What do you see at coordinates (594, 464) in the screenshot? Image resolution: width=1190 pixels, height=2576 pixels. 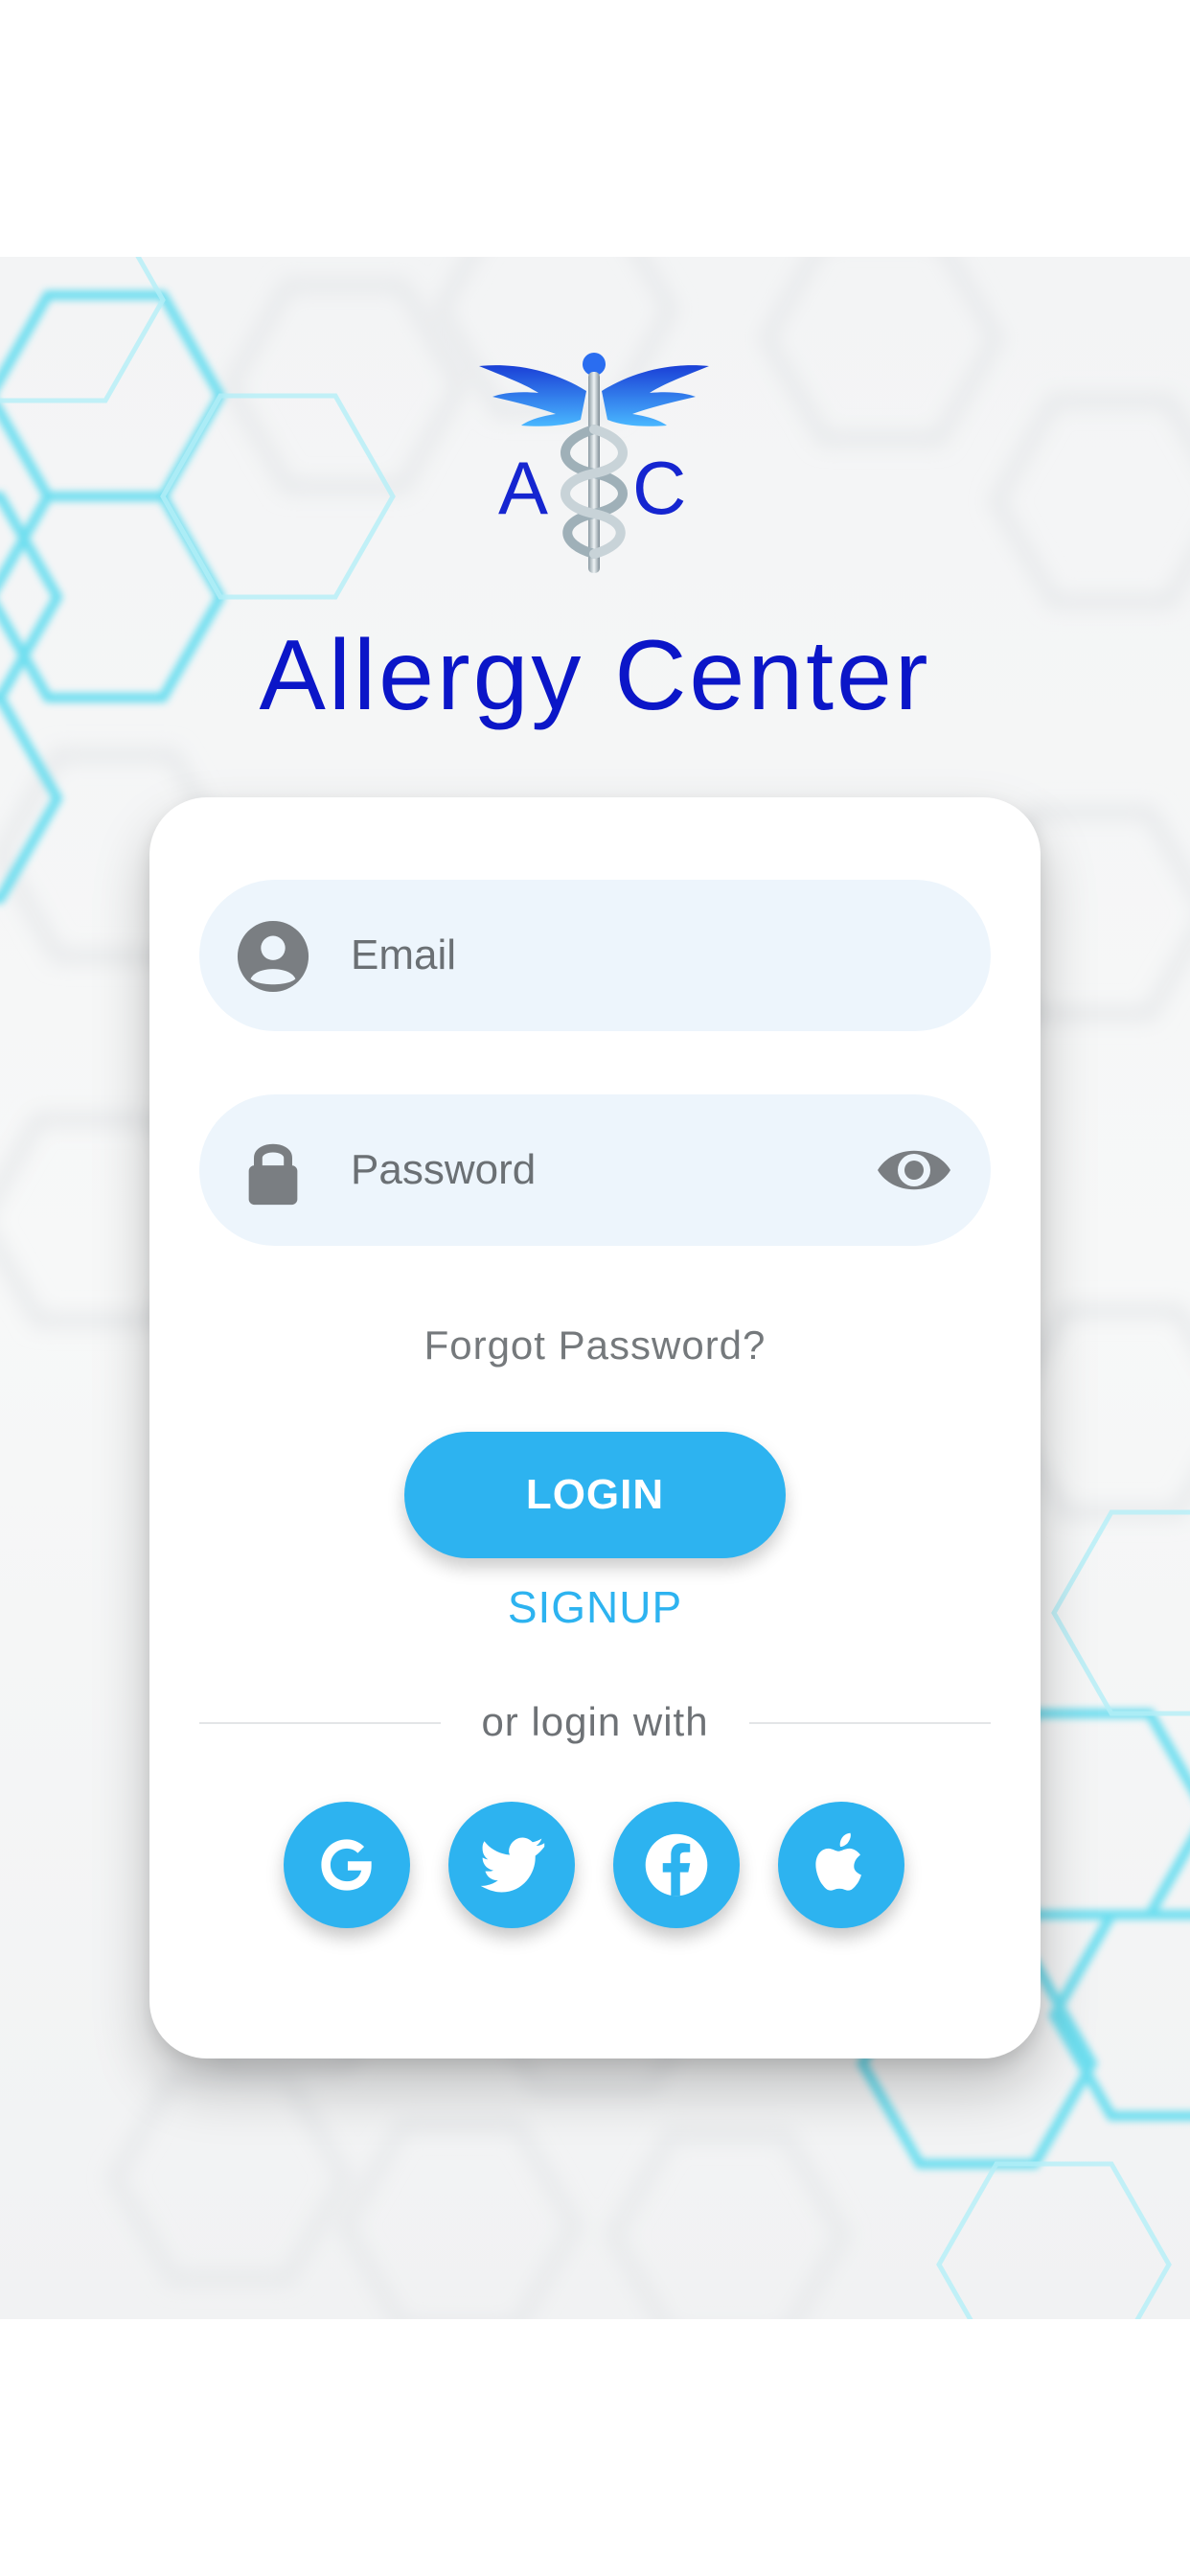 I see `brand-logo: A C` at bounding box center [594, 464].